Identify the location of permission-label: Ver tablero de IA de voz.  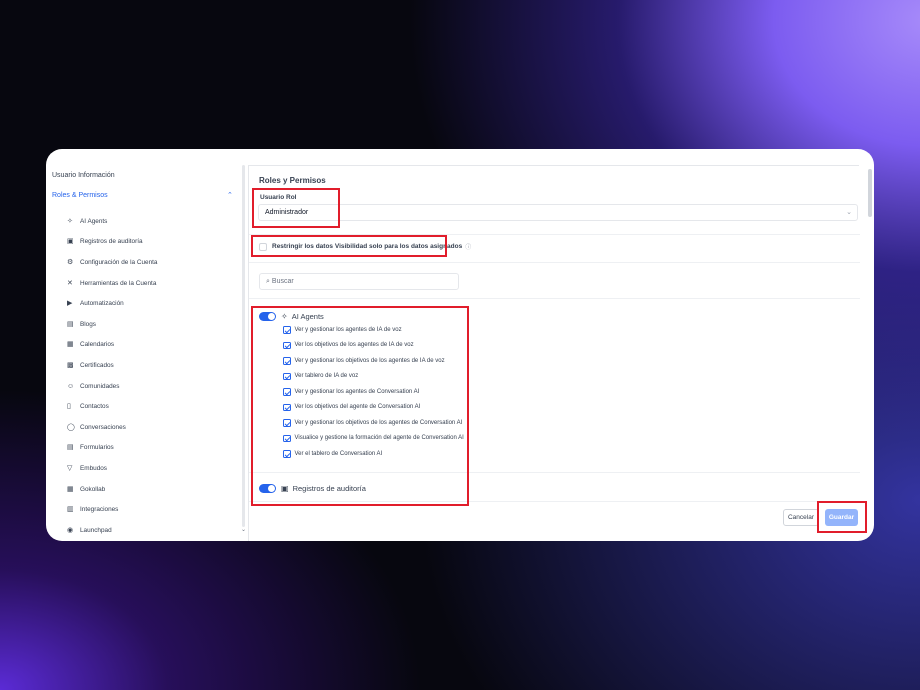
(326, 376).